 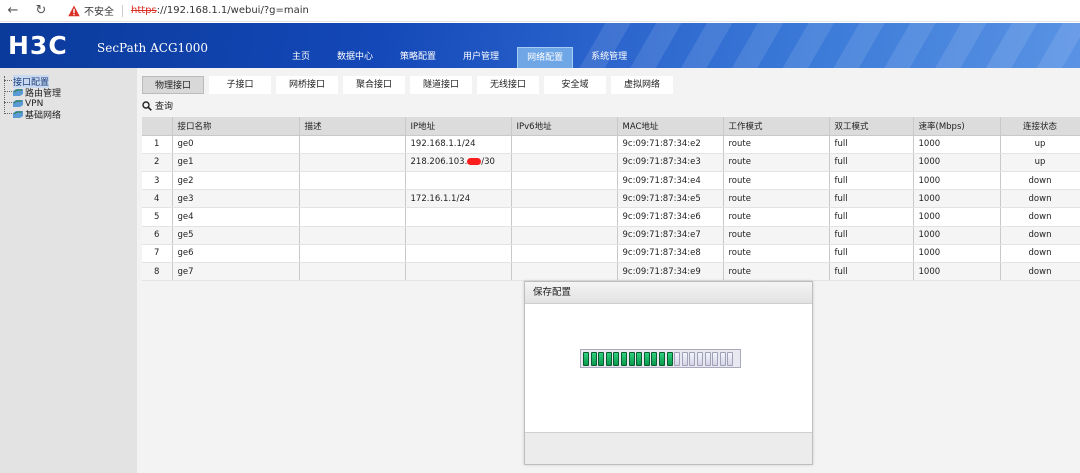 I want to click on column-header: 连接状态, so click(x=1040, y=126).